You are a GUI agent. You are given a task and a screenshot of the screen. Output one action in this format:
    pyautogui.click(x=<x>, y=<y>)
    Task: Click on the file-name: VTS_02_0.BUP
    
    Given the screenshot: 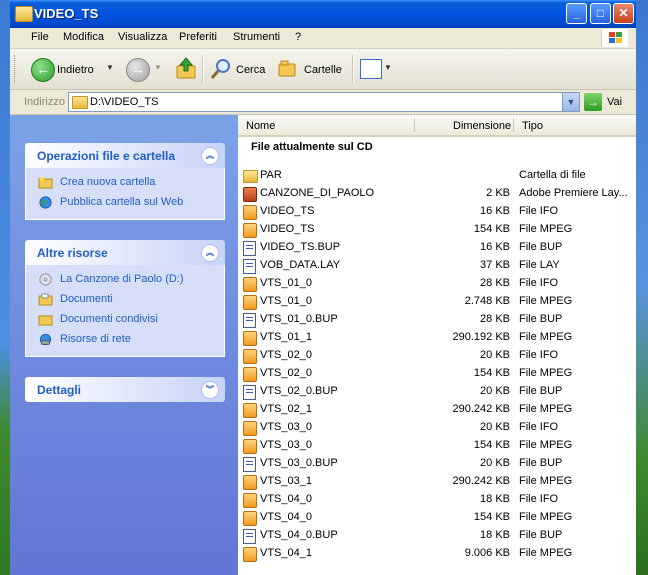 What is the action you would take?
    pyautogui.click(x=299, y=391)
    